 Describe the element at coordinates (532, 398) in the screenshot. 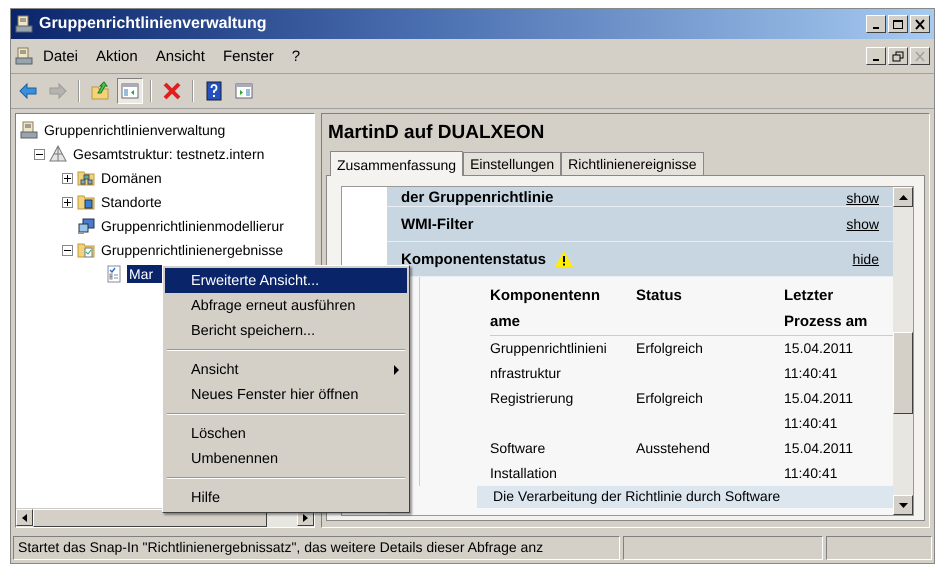

I see `table-cell-text: Registrierung` at that location.